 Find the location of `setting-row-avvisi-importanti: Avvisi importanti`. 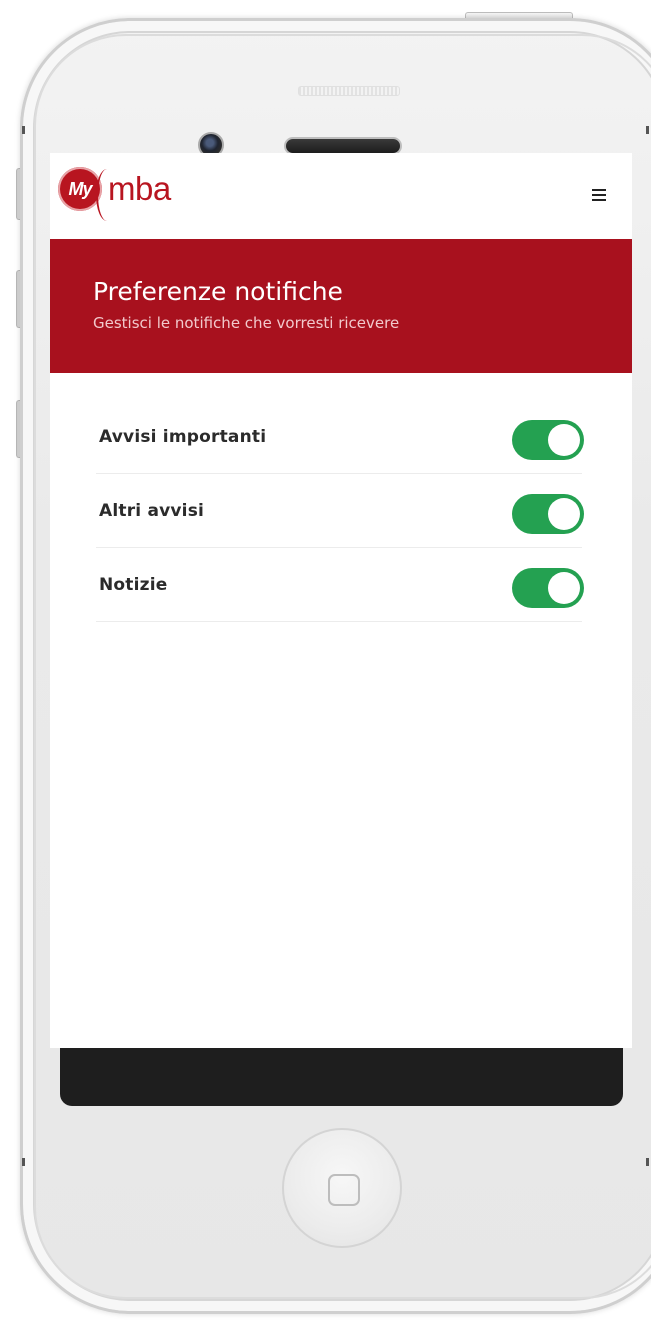

setting-row-avvisi-importanti: Avvisi importanti is located at coordinates (340, 437).